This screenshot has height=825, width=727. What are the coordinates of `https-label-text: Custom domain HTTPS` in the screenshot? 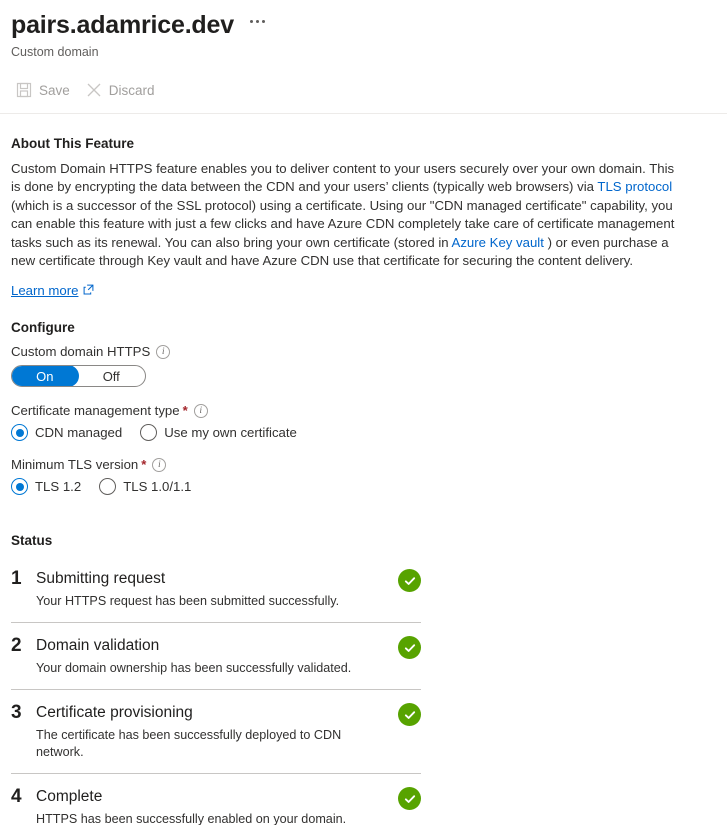 It's located at (81, 352).